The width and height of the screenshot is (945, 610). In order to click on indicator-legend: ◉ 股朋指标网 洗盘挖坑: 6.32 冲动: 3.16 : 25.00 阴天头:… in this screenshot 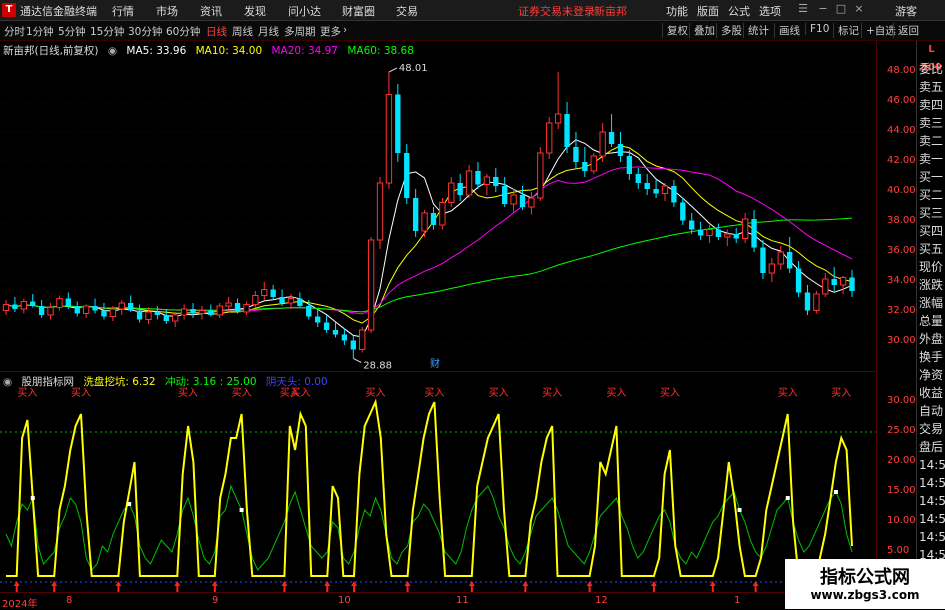, I will do `click(168, 381)`.